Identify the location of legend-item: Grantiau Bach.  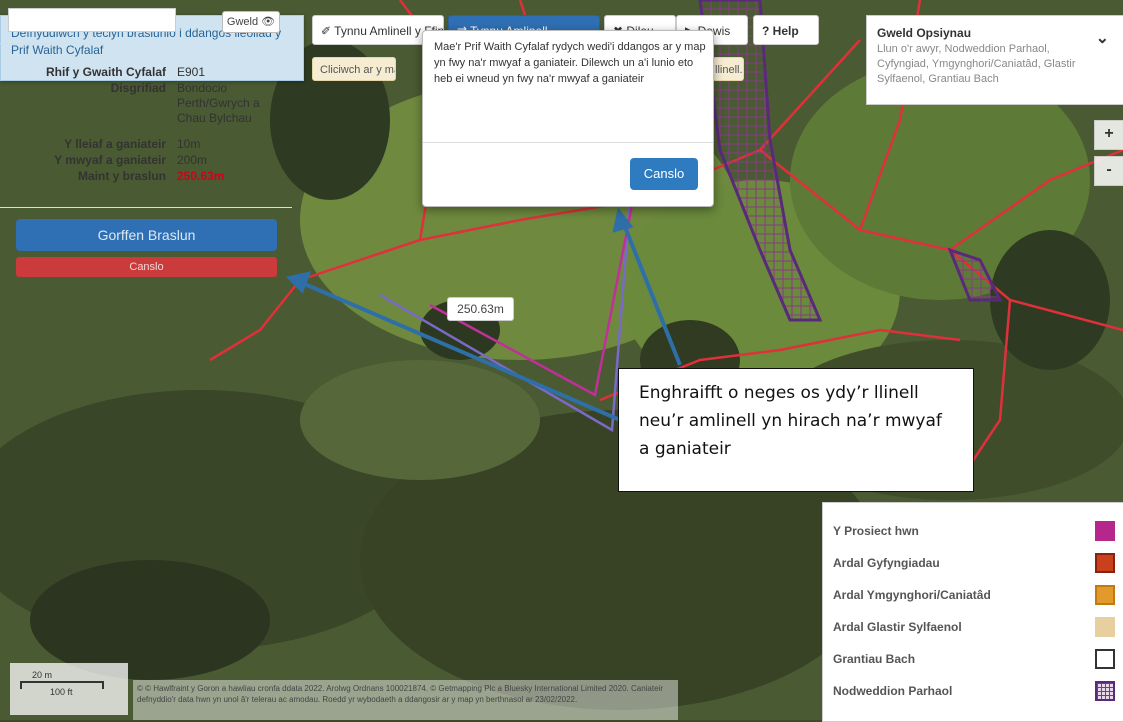
(974, 659).